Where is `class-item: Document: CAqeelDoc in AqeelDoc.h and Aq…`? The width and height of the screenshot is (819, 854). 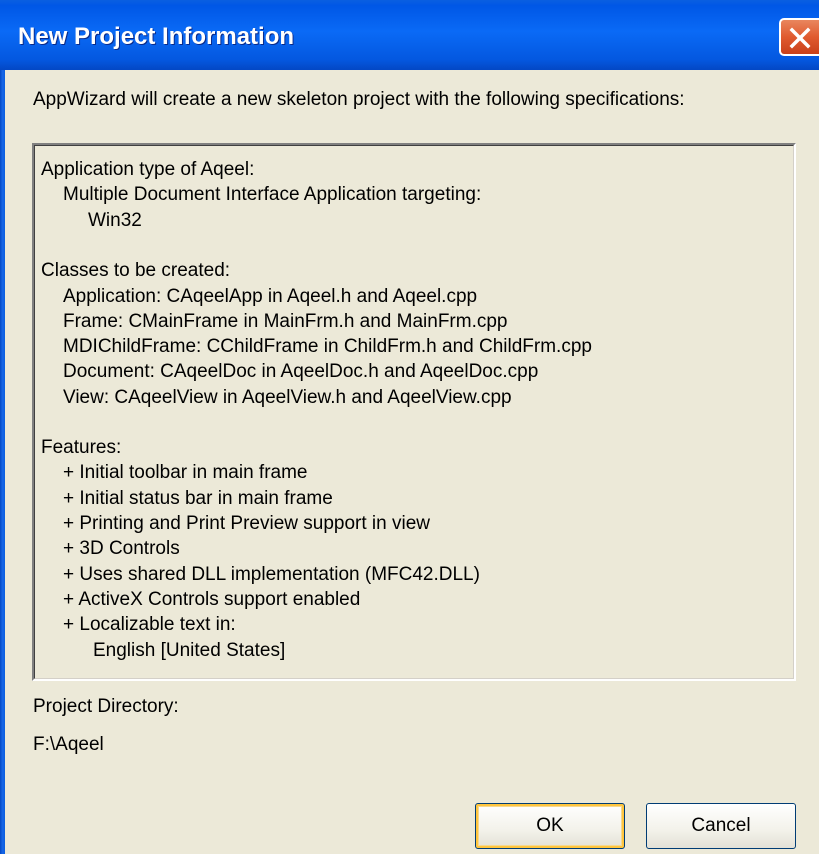 class-item: Document: CAqeelDoc in AqeelDoc.h and Aq… is located at coordinates (301, 371).